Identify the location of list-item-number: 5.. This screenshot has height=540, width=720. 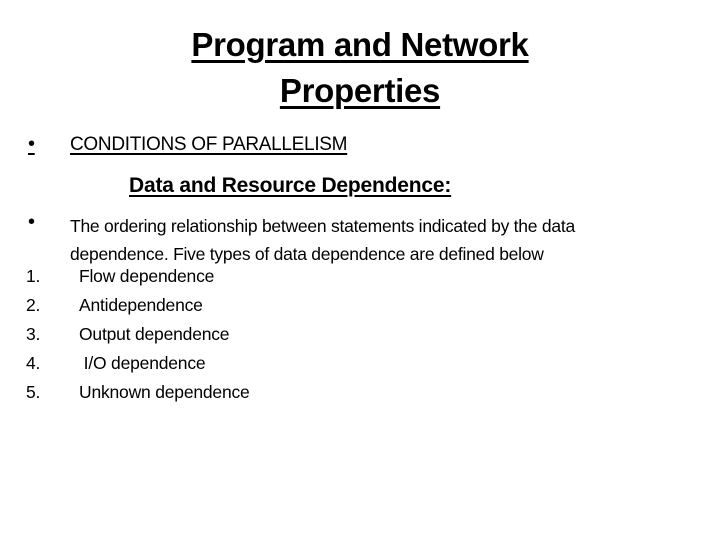
(33, 392).